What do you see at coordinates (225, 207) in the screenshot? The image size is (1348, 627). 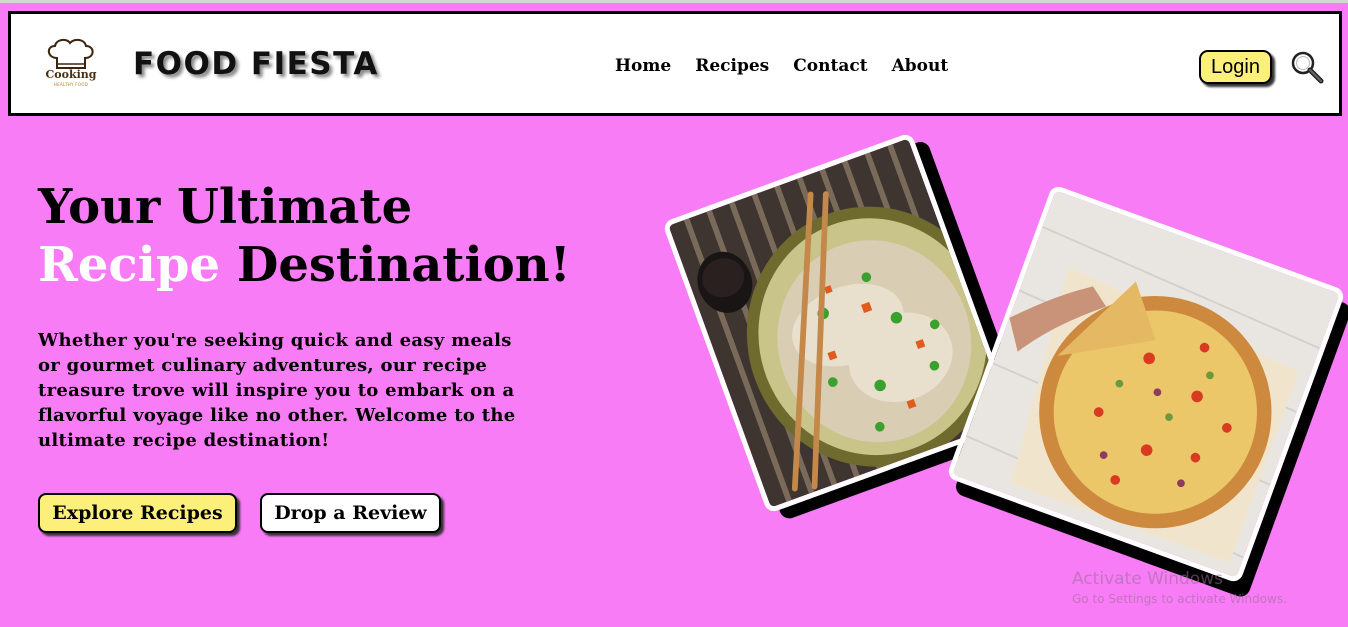 I see `hero-title-line1: Your Ultimate` at bounding box center [225, 207].